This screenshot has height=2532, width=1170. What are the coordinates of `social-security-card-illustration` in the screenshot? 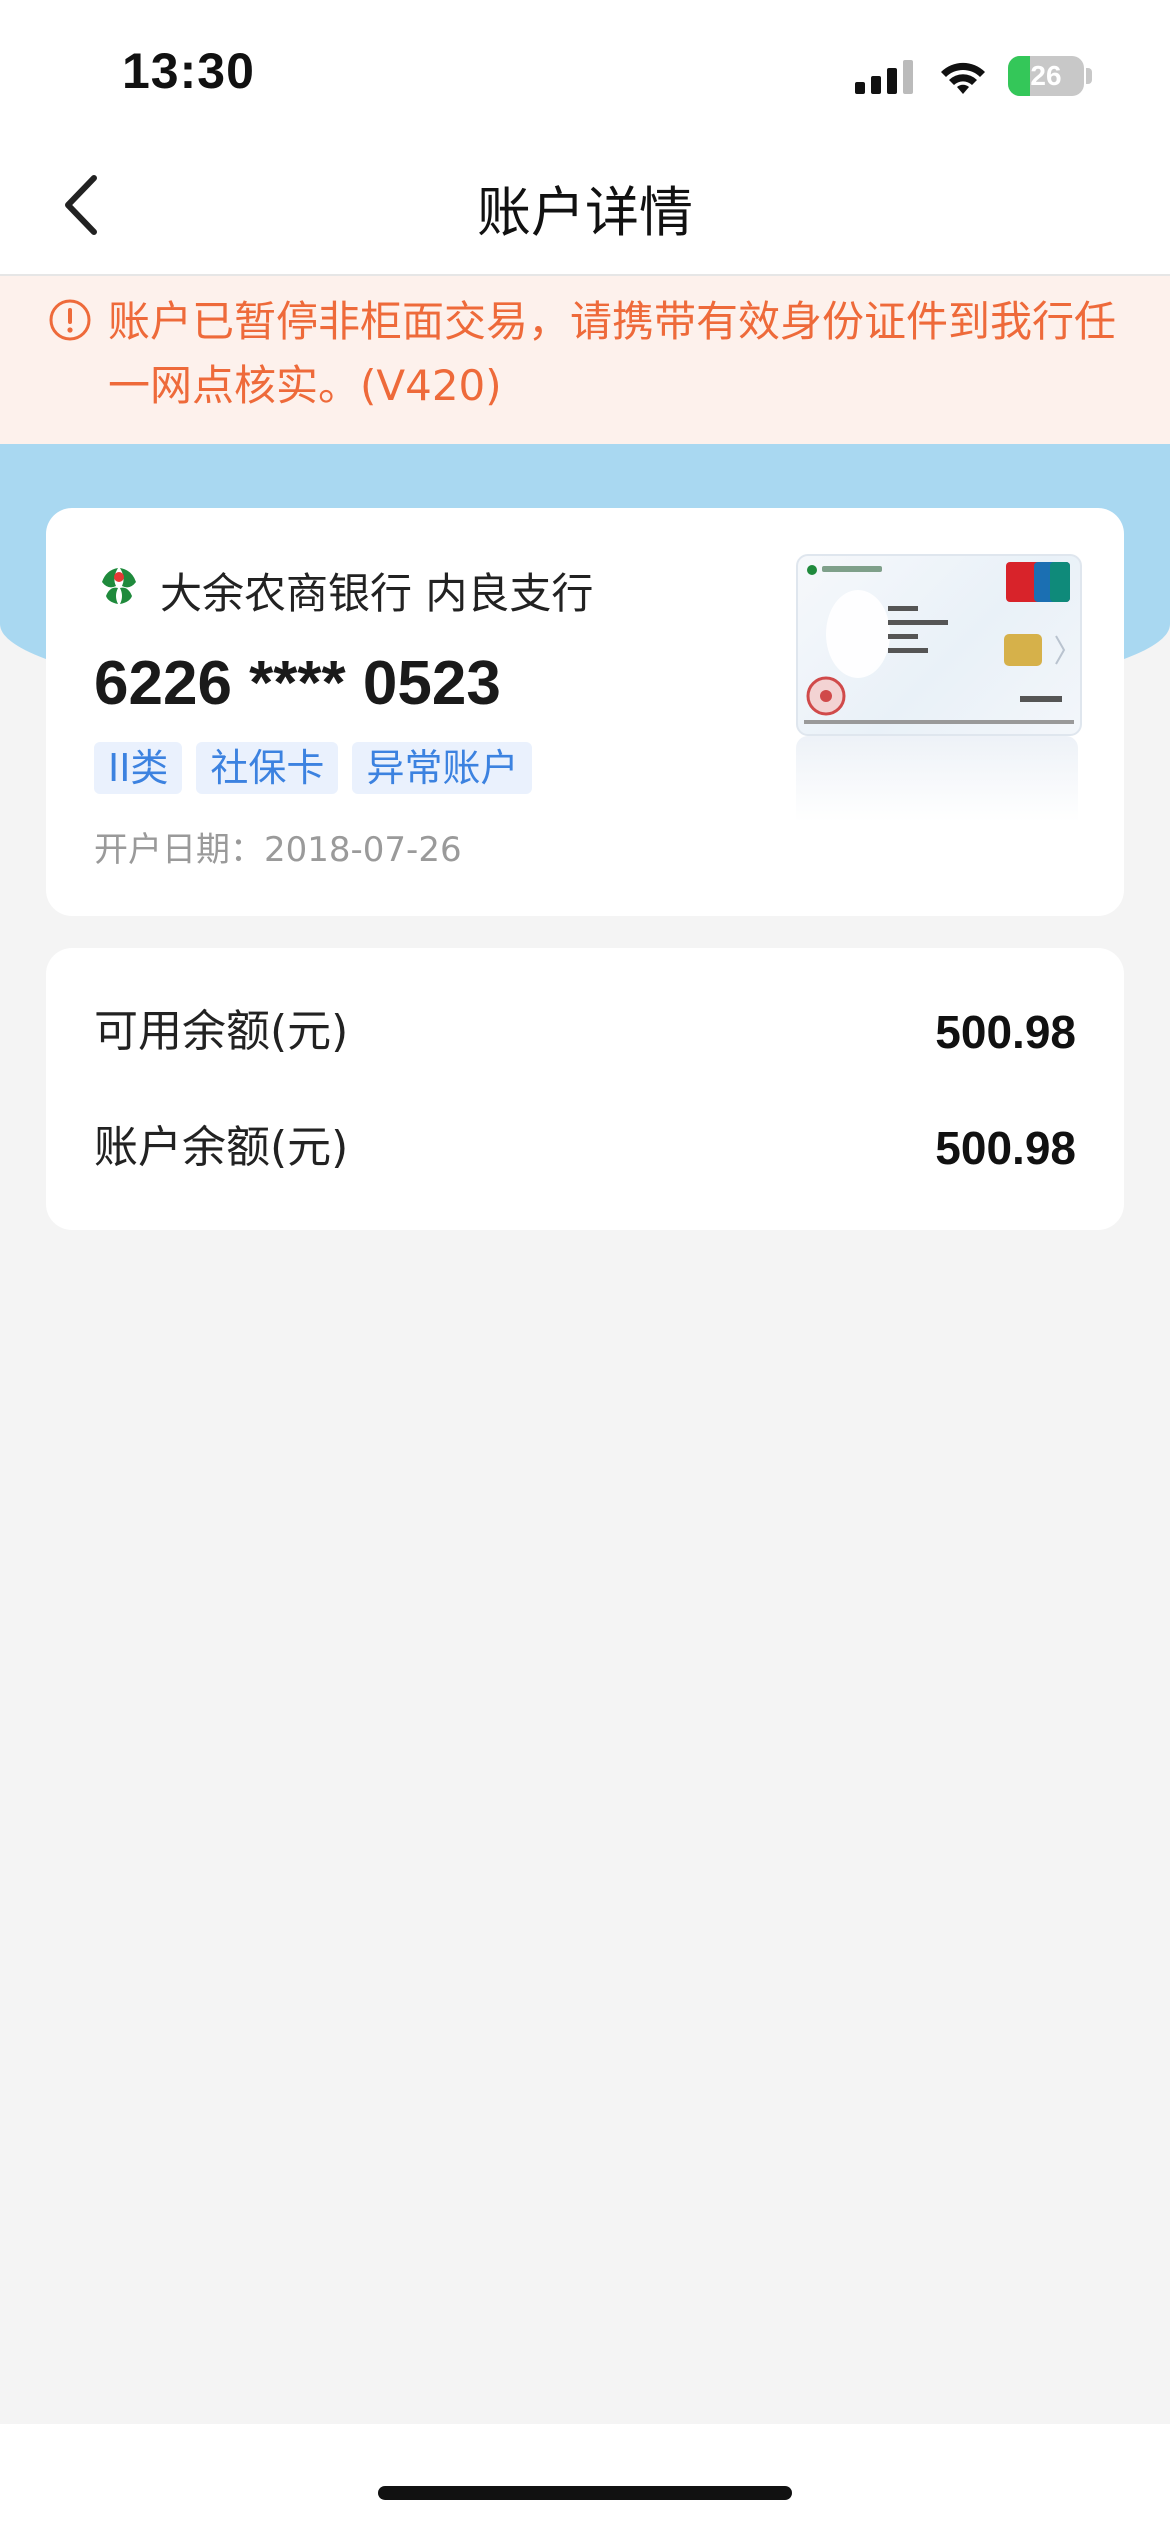 It's located at (939, 643).